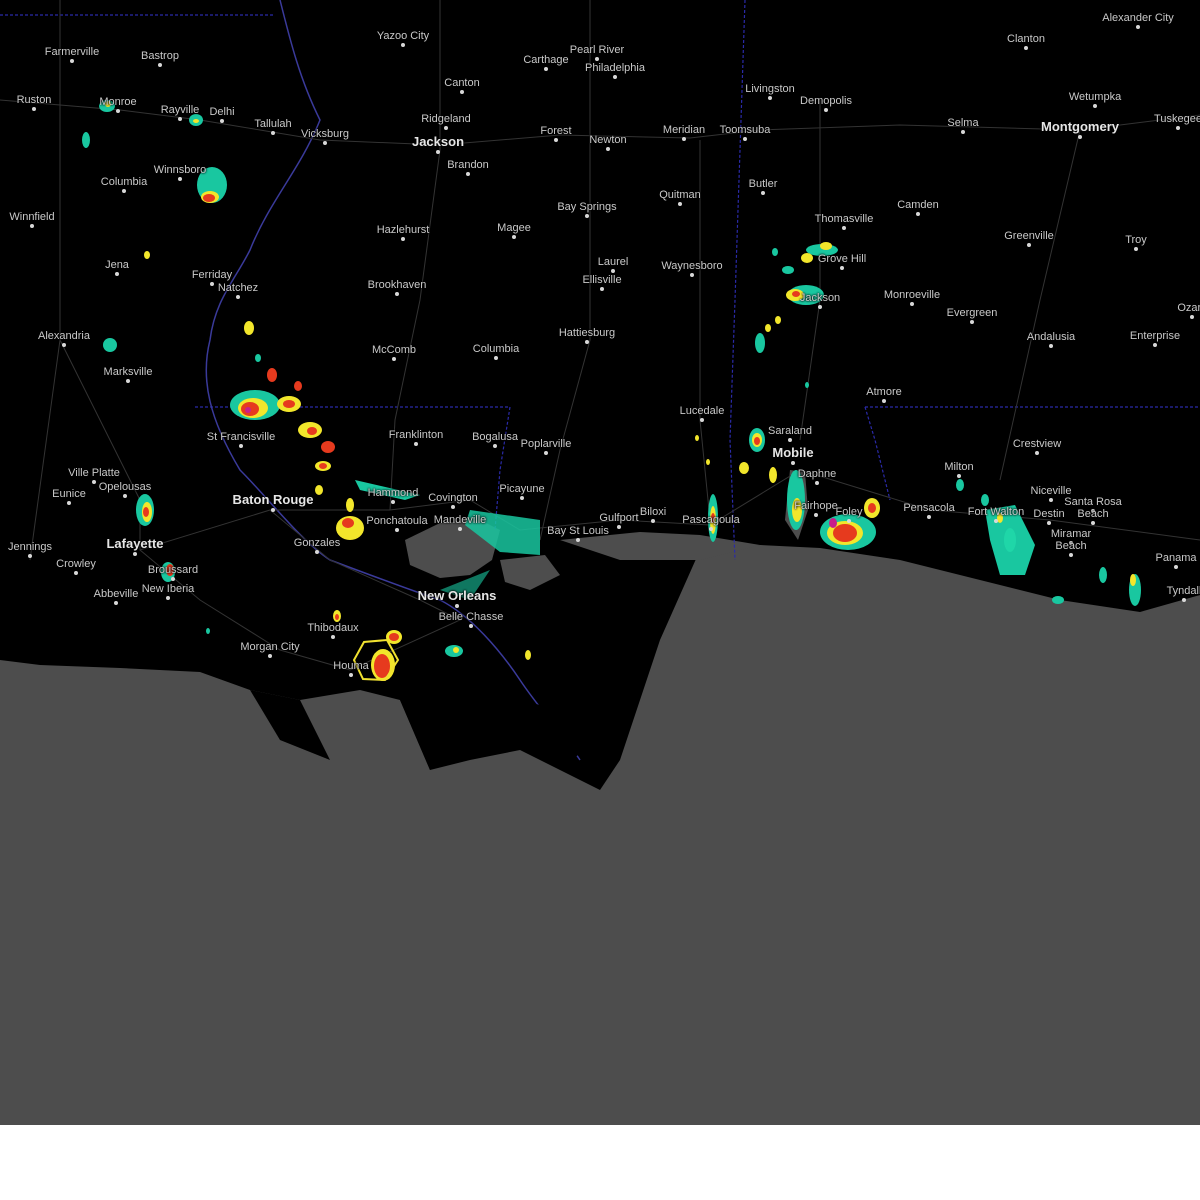  Describe the element at coordinates (273, 499) in the screenshot. I see `city-label: Baton Rouge` at that location.